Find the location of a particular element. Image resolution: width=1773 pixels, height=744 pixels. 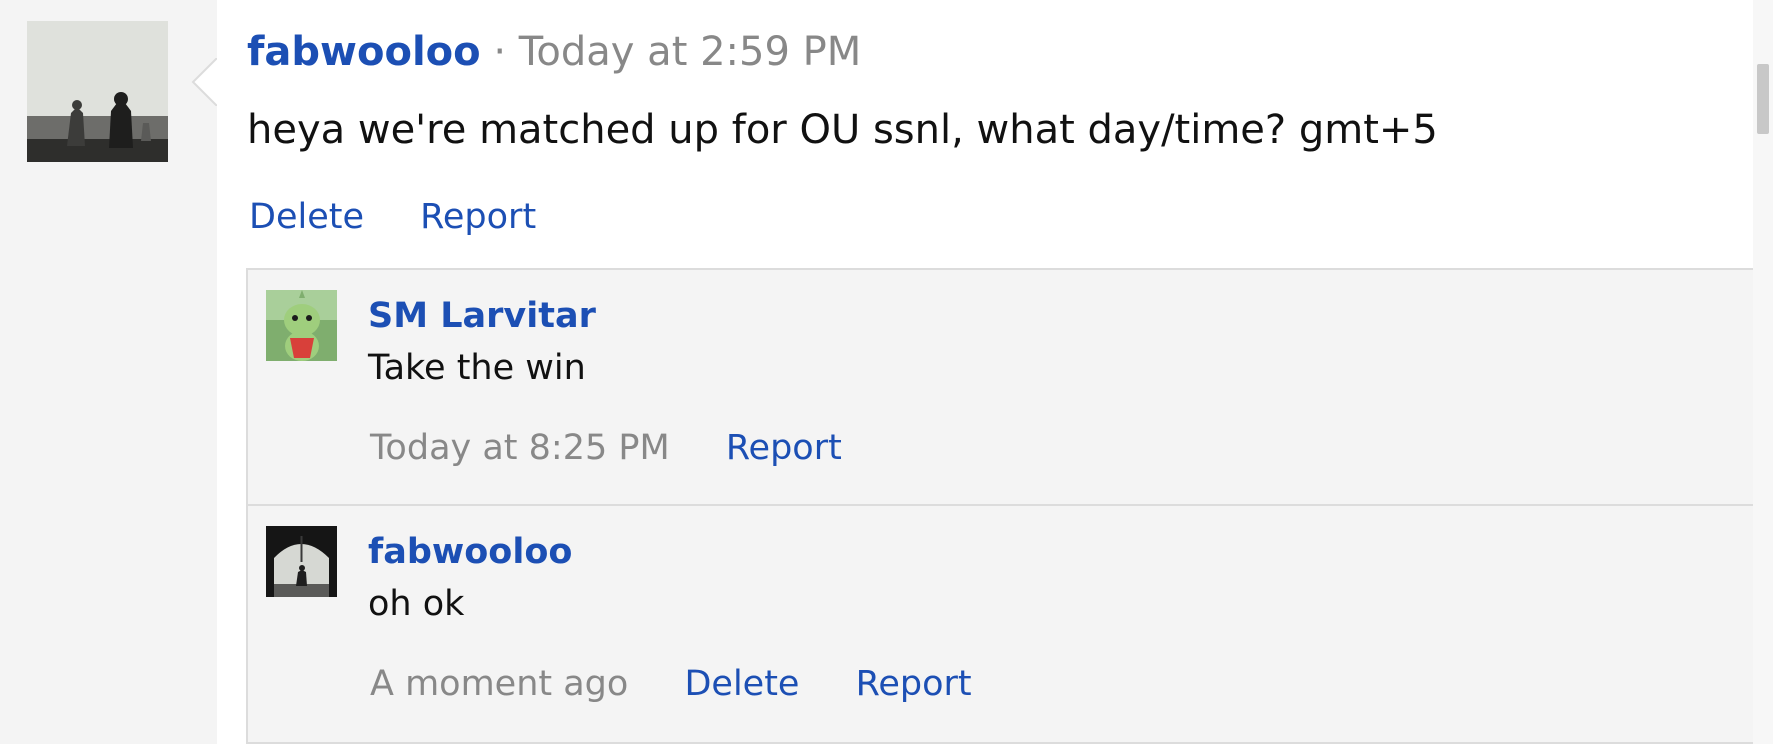

post-actions: Delete Report is located at coordinates (415, 217).